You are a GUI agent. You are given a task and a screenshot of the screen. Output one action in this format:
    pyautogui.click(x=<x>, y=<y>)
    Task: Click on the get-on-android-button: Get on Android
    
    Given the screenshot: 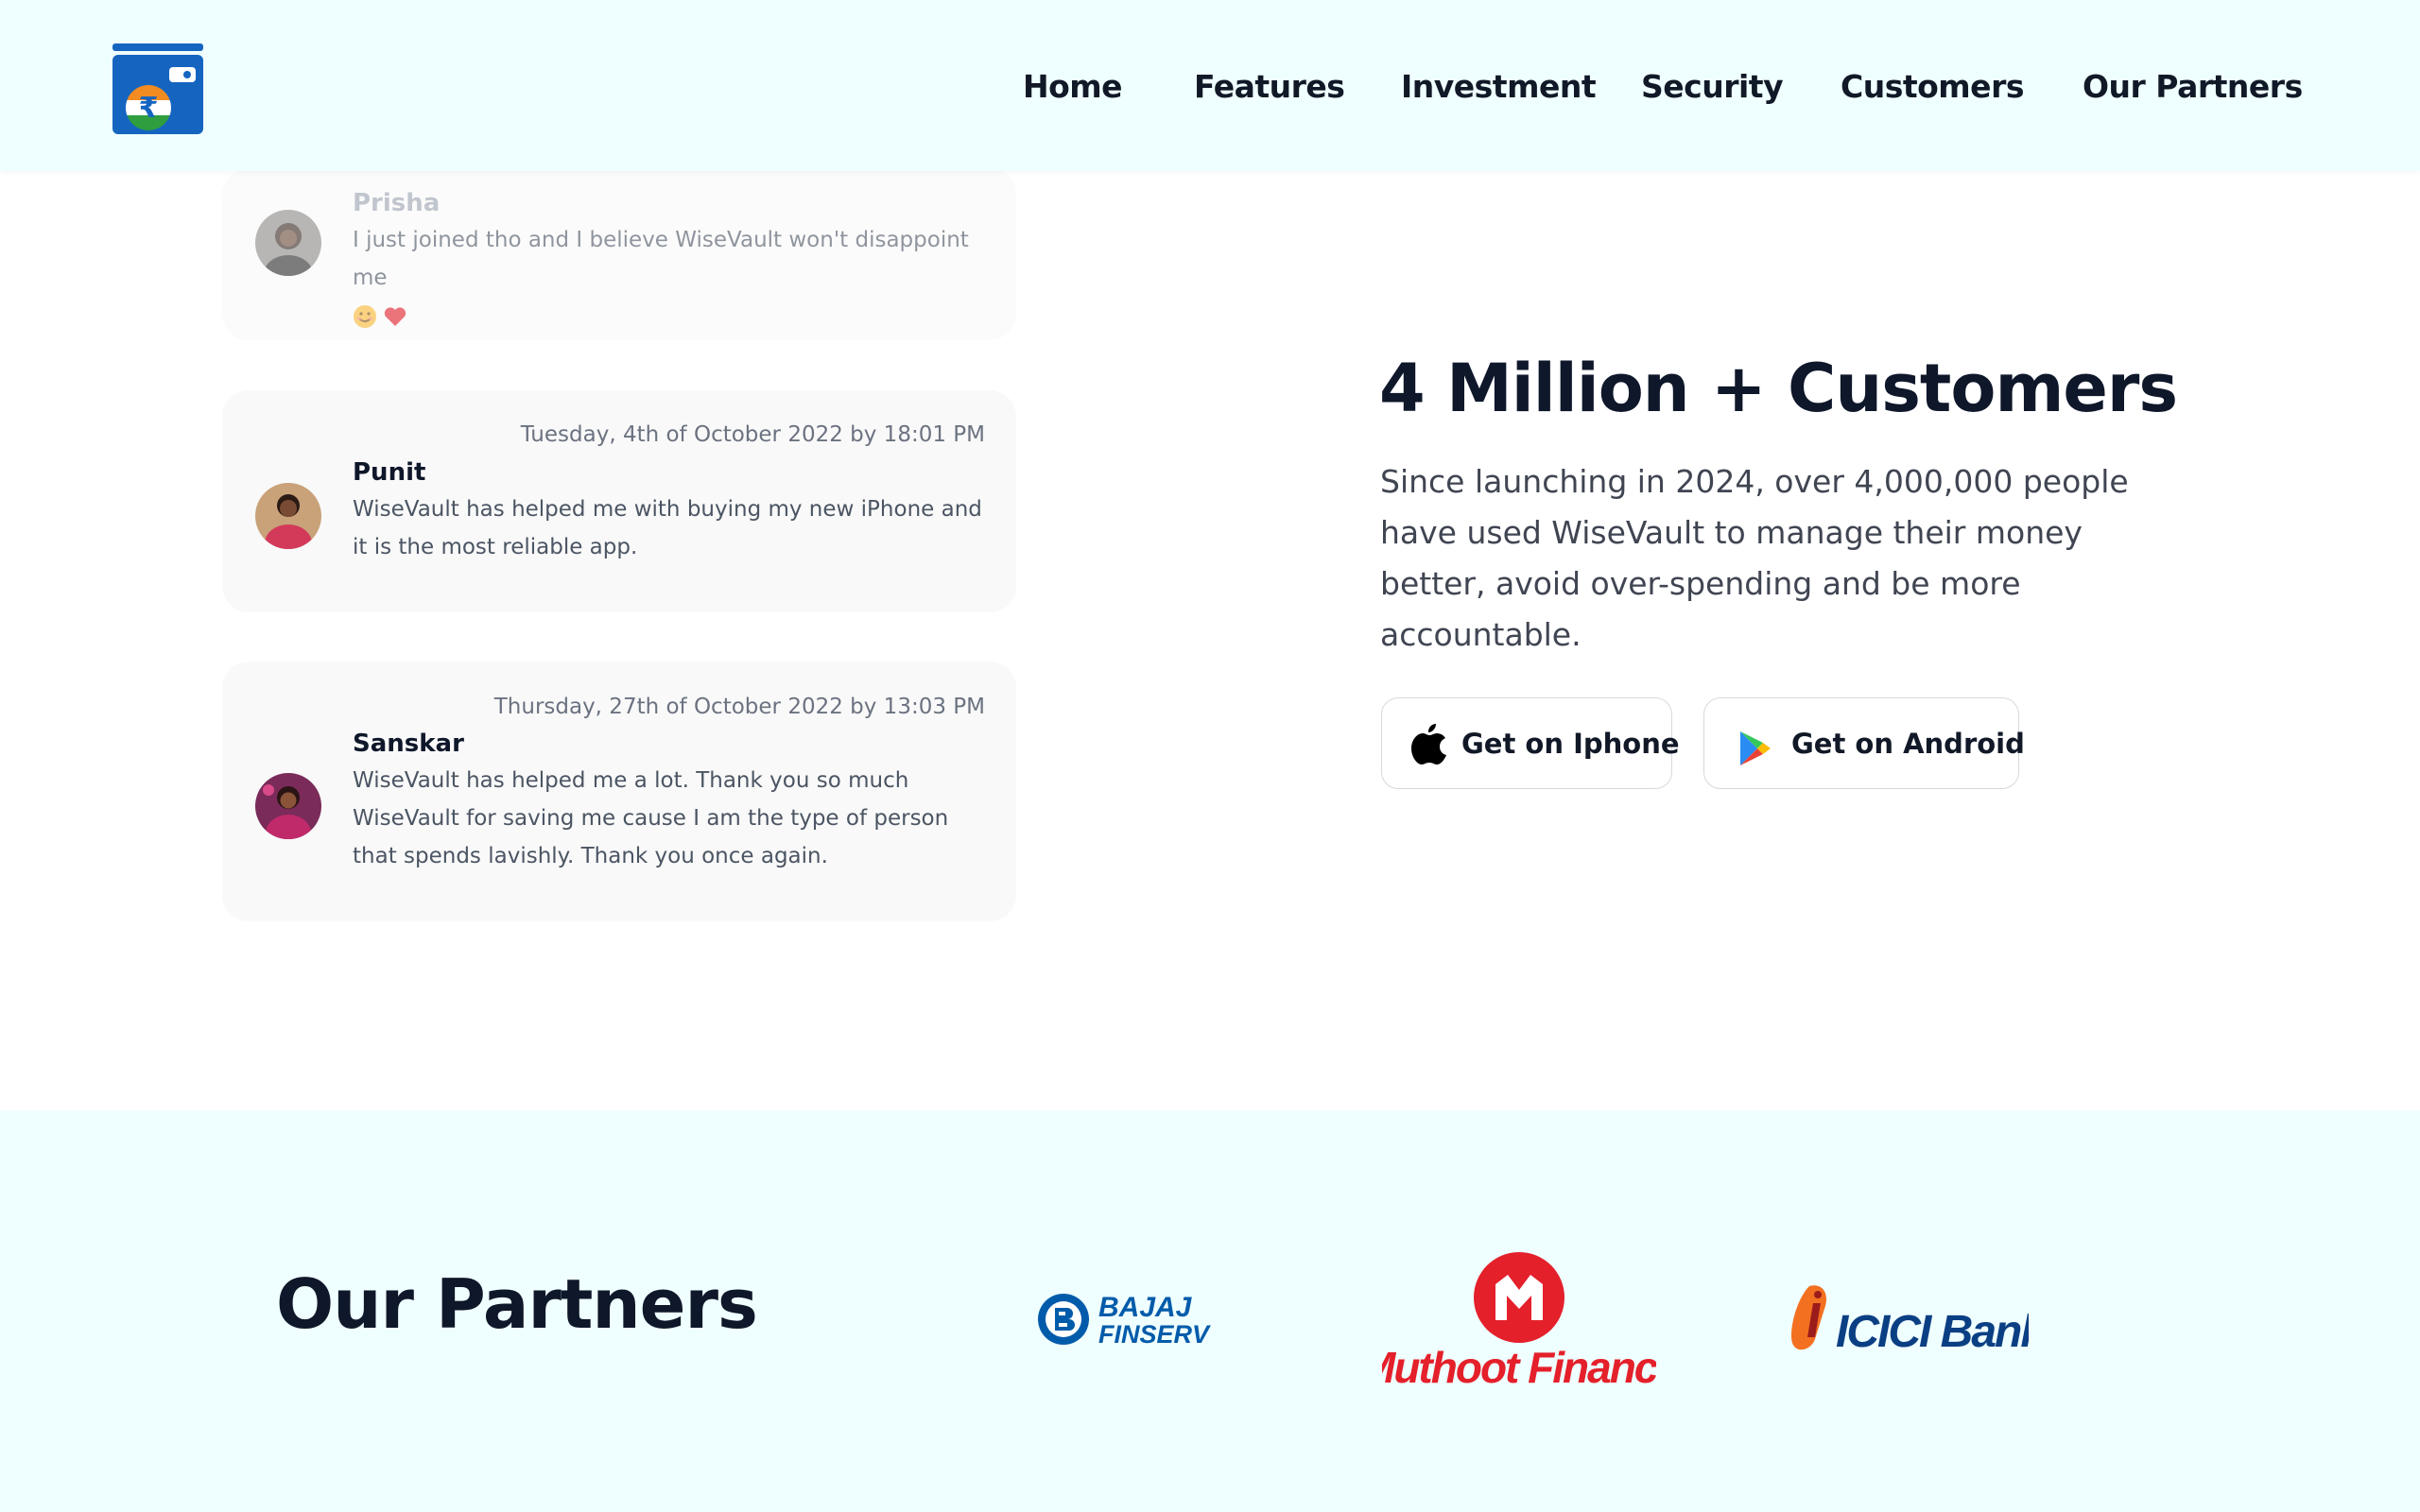 What is the action you would take?
    pyautogui.click(x=1864, y=743)
    